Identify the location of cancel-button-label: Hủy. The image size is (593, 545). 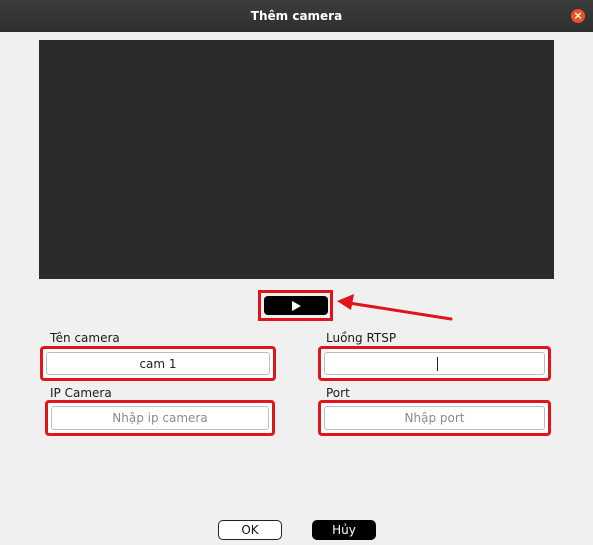
(344, 530).